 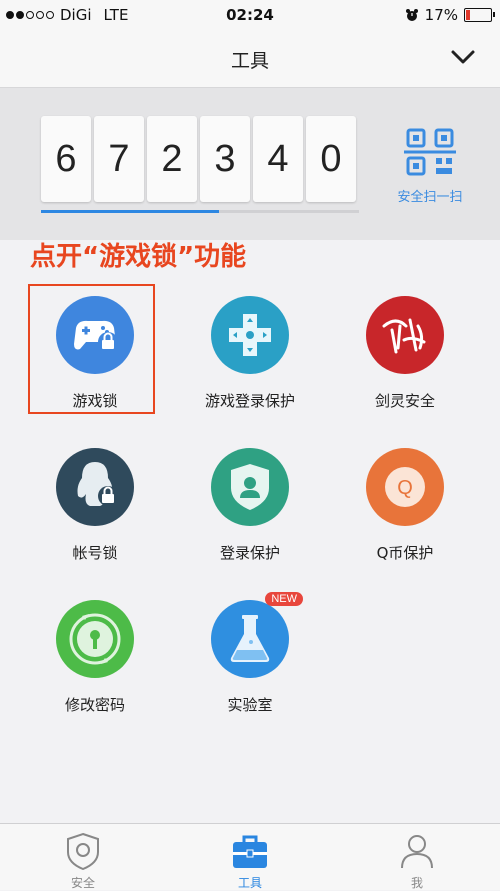 I want to click on person-tab-icon, so click(x=417, y=852).